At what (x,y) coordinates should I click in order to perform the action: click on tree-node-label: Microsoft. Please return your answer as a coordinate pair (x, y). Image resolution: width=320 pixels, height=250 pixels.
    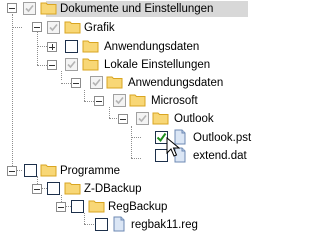
    Looking at the image, I should click on (174, 101).